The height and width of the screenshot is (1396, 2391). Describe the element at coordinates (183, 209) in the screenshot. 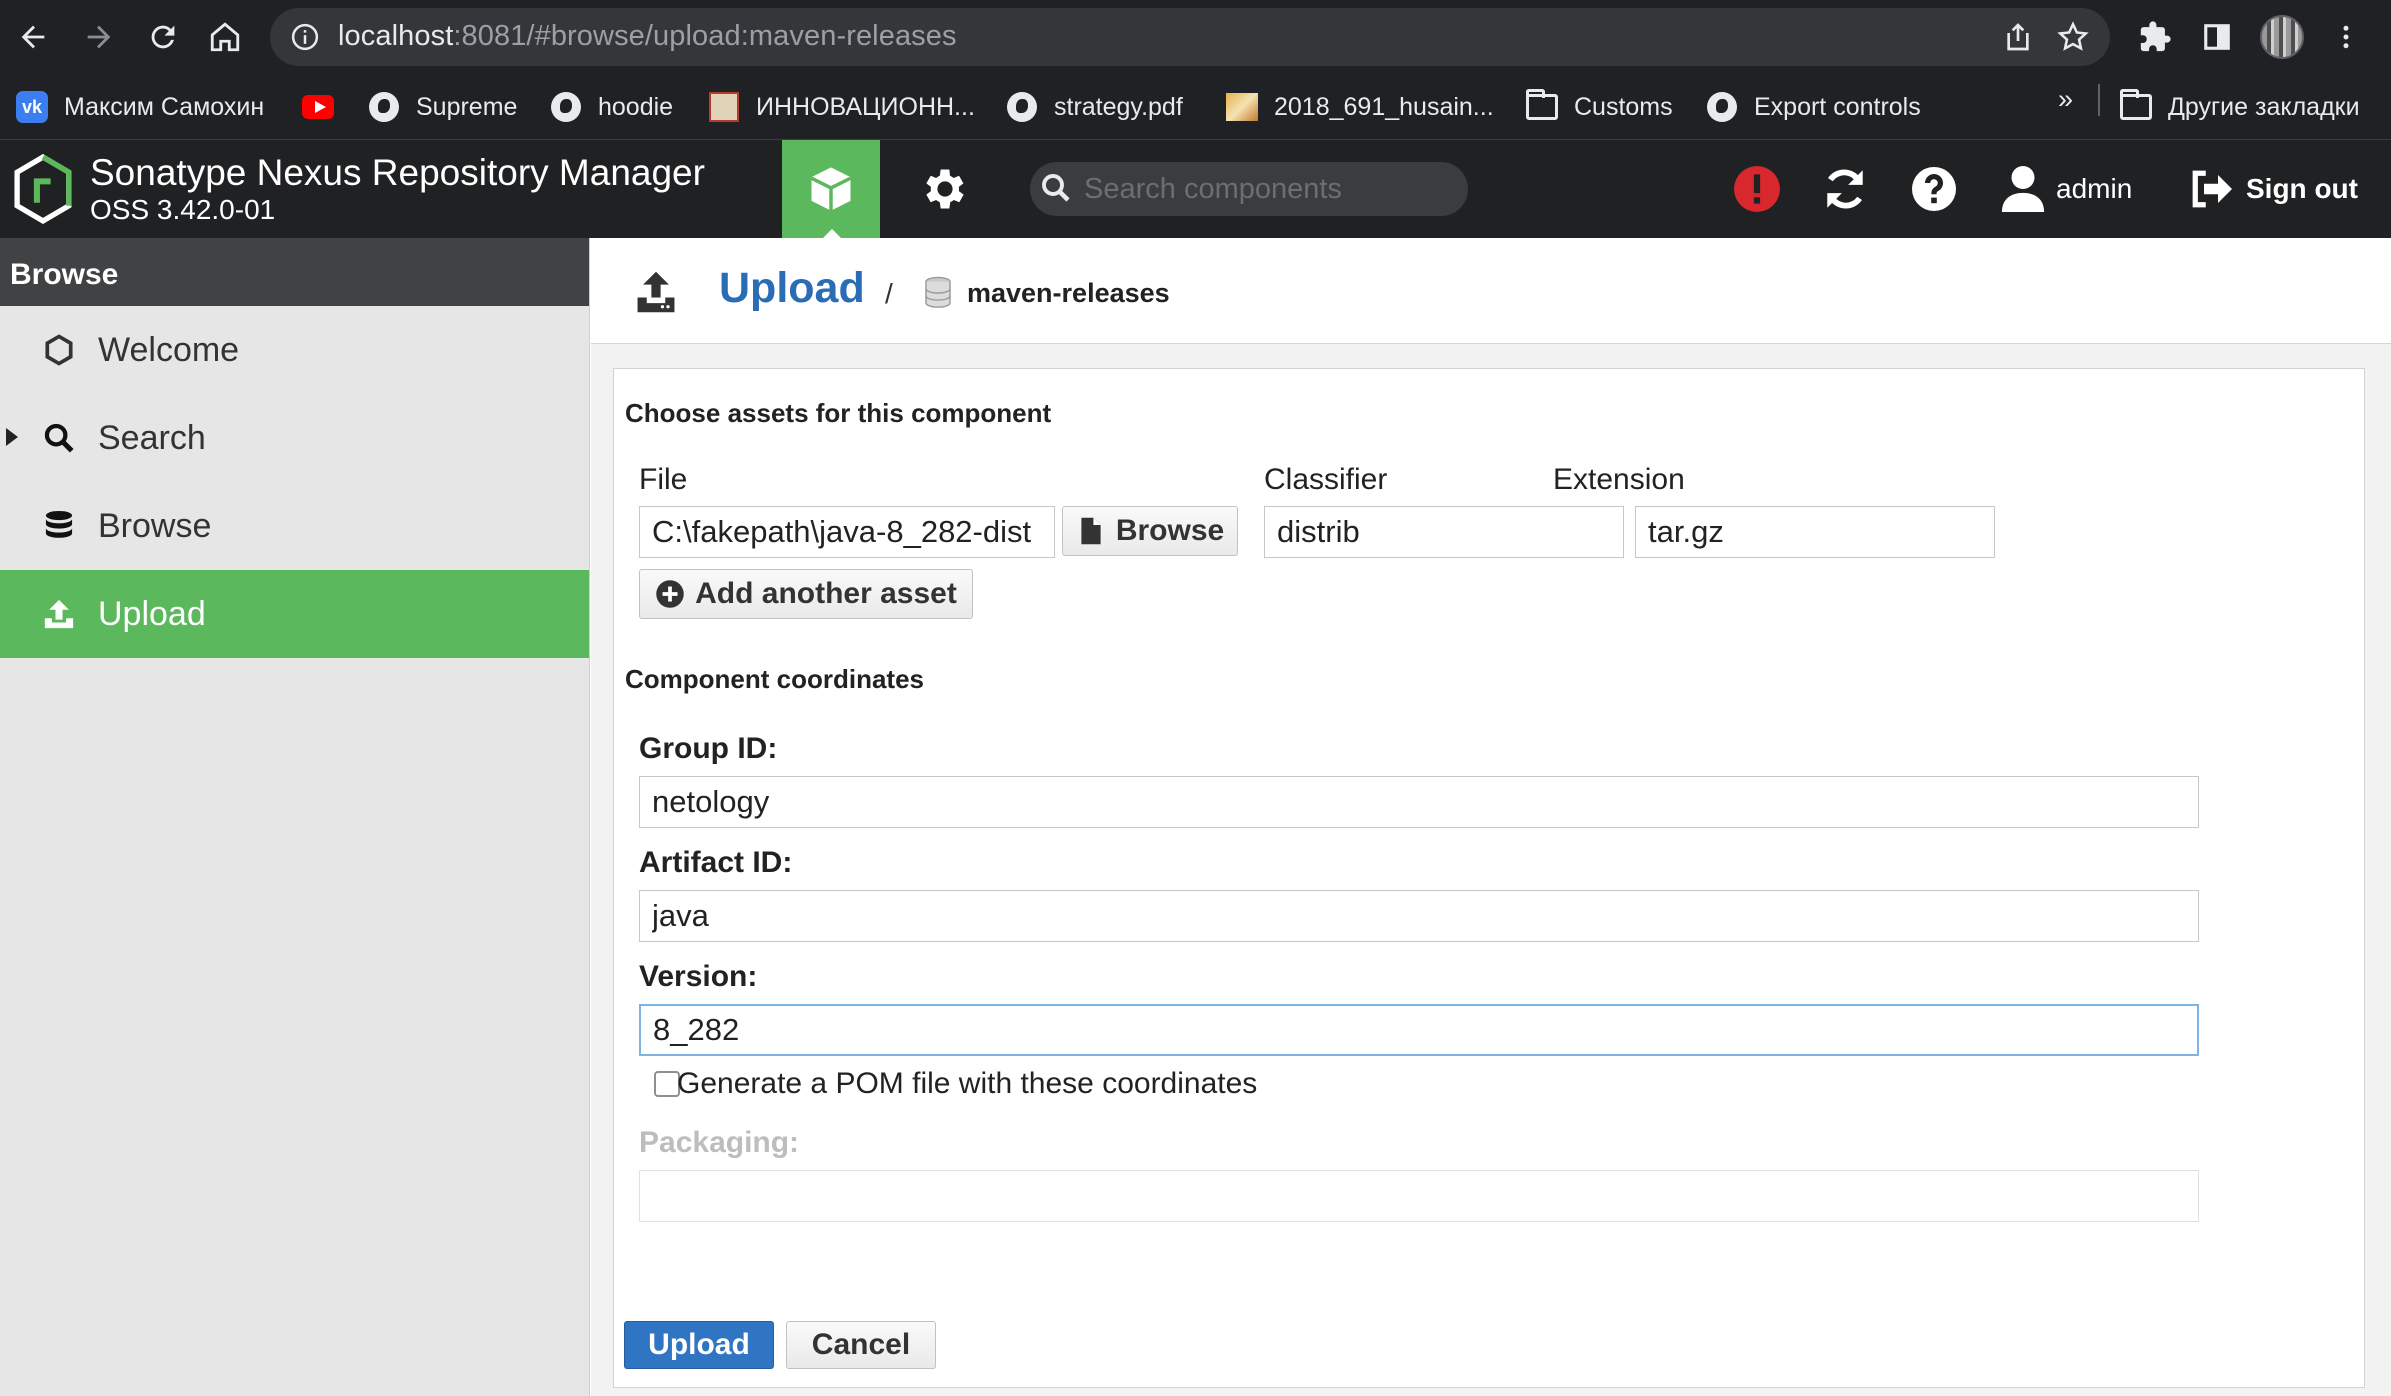

I see `app-version: OSS 3.42.0-01` at that location.